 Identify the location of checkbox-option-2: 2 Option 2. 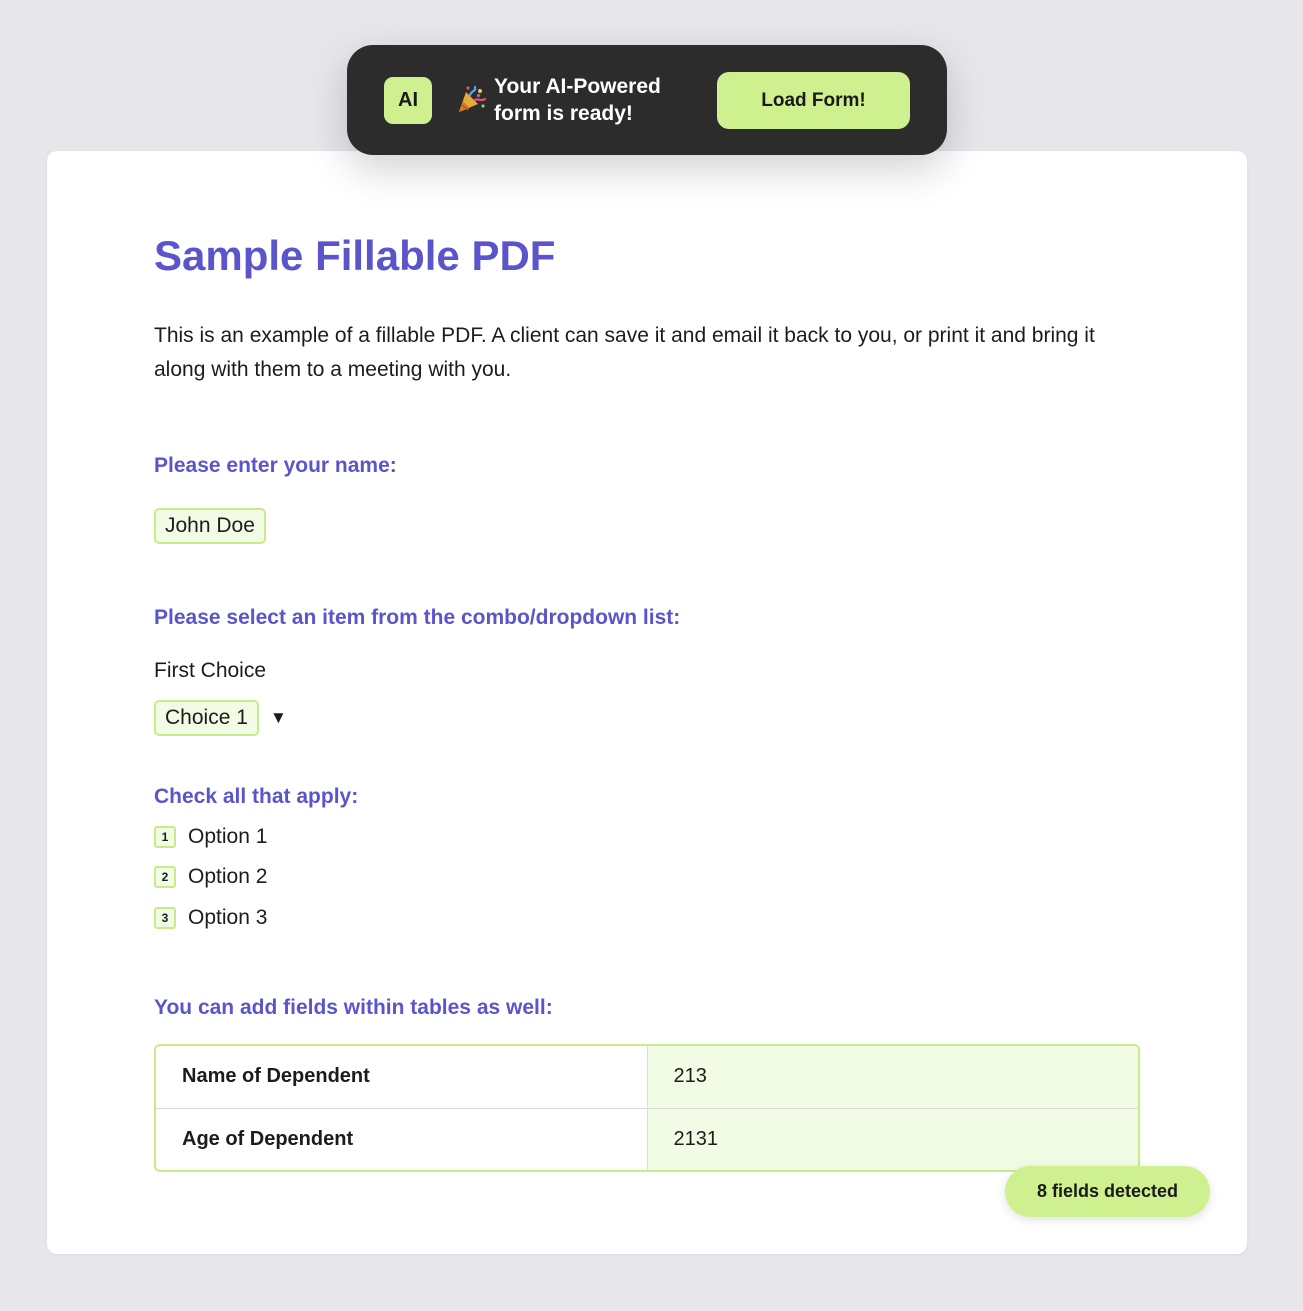
(210, 876).